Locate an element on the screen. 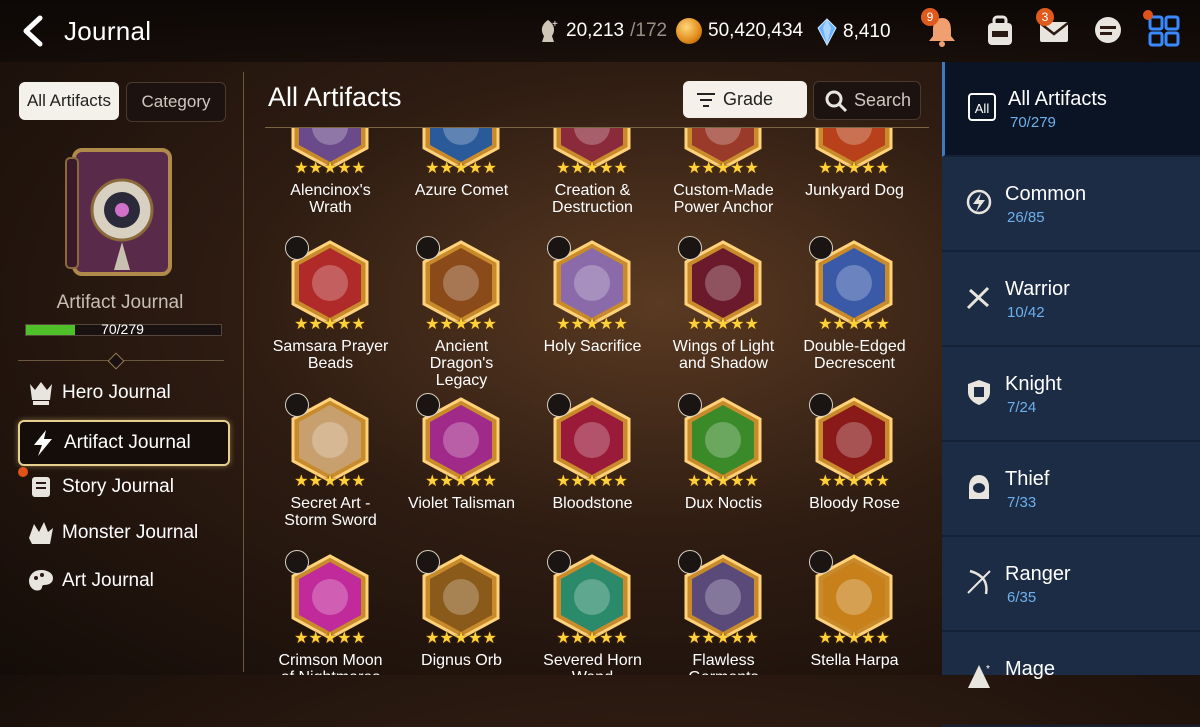 The image size is (1200, 727). nav-monster-journal: Monster Journal is located at coordinates (122, 533).